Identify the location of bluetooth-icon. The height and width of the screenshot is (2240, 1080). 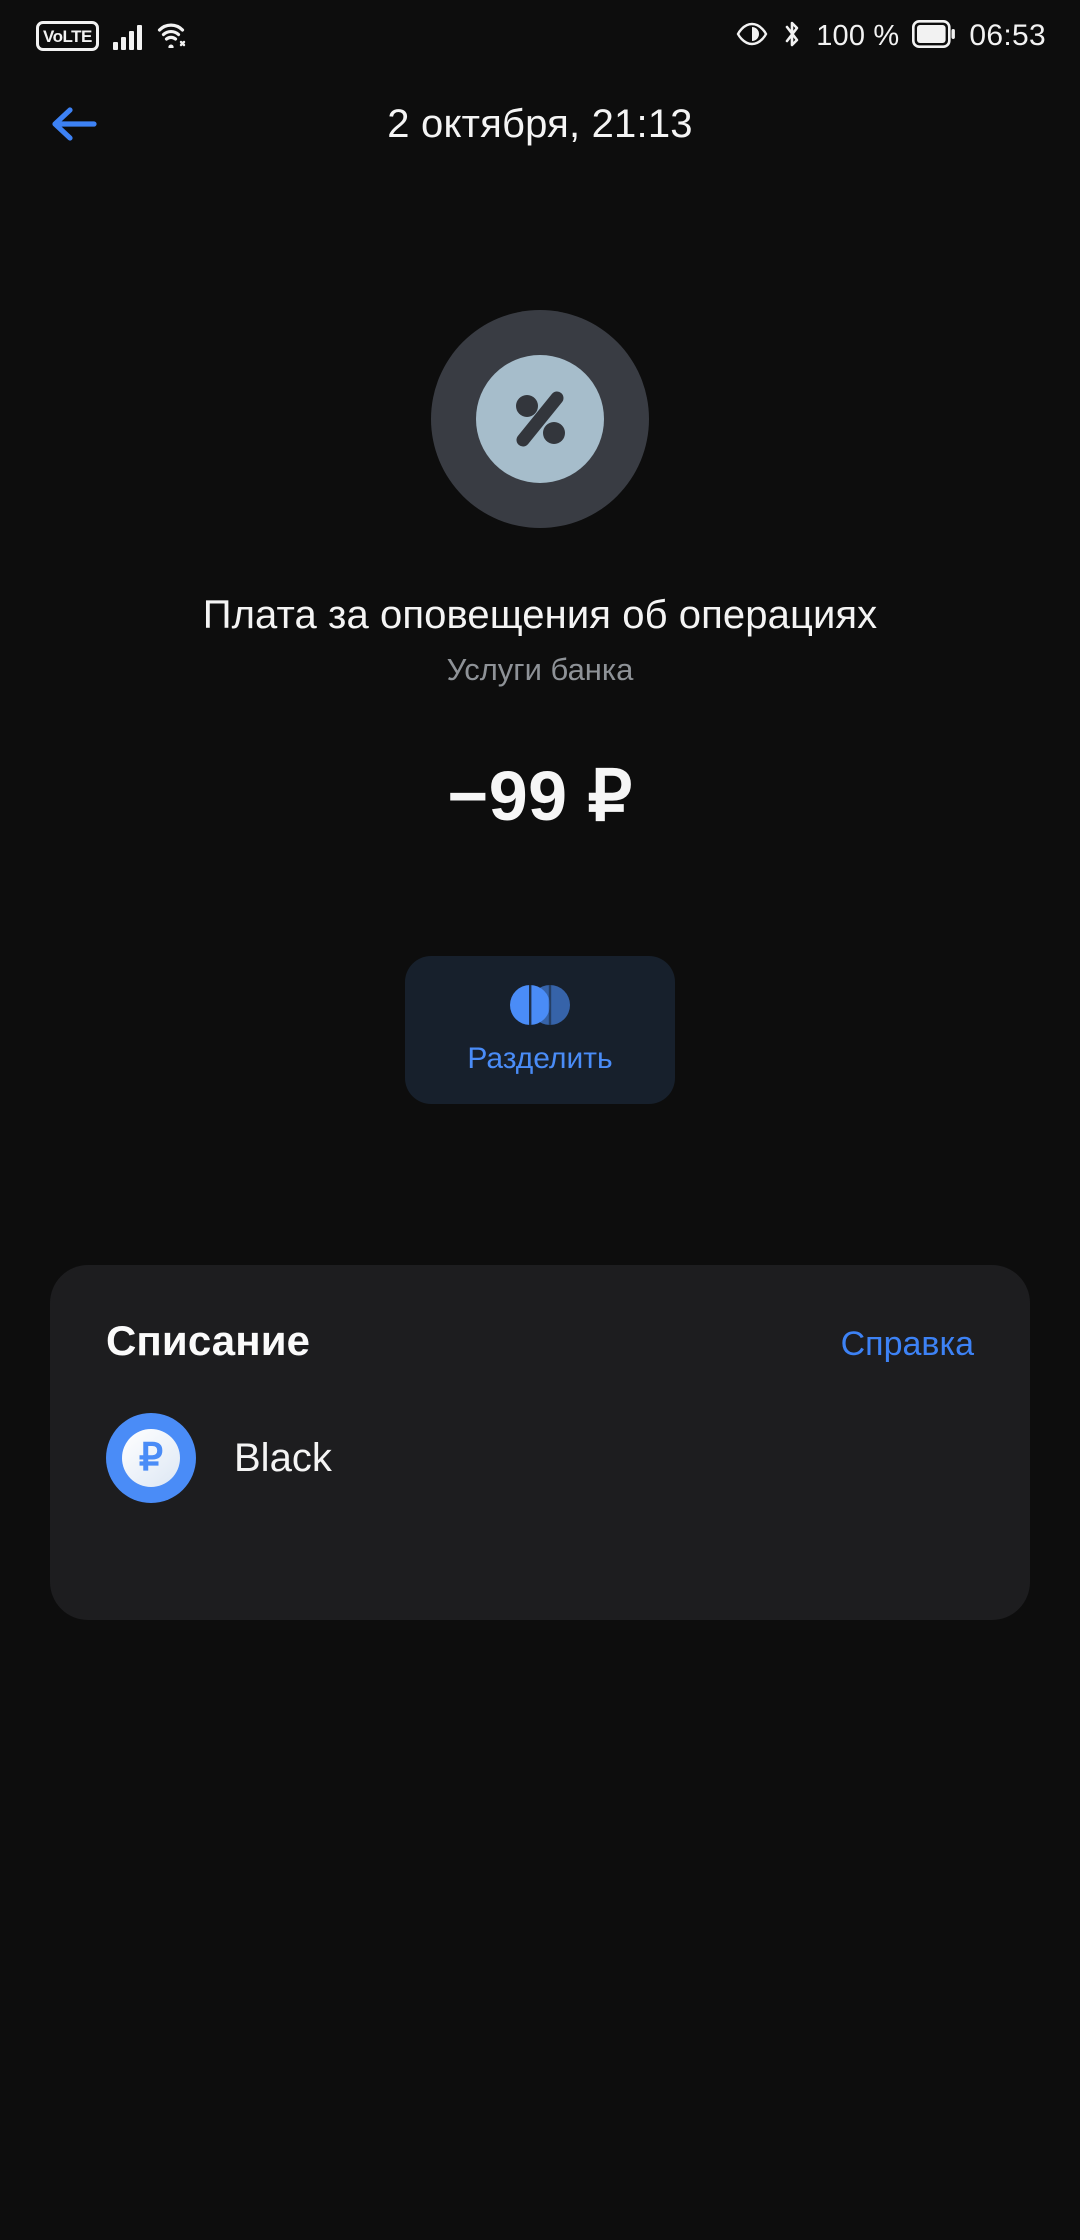
(792, 36).